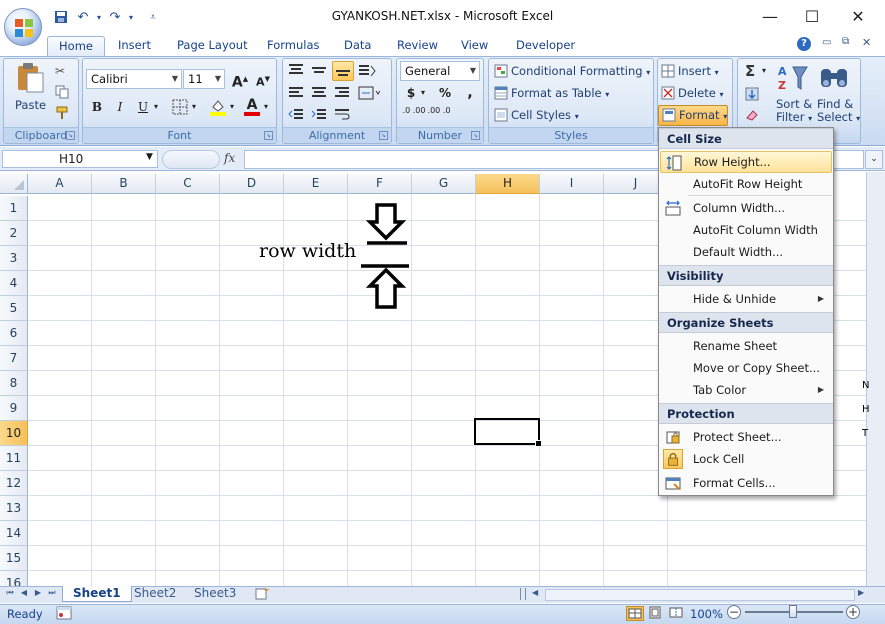 The image size is (885, 624). I want to click on sheet-tab-sheet3: Sheet3, so click(215, 594).